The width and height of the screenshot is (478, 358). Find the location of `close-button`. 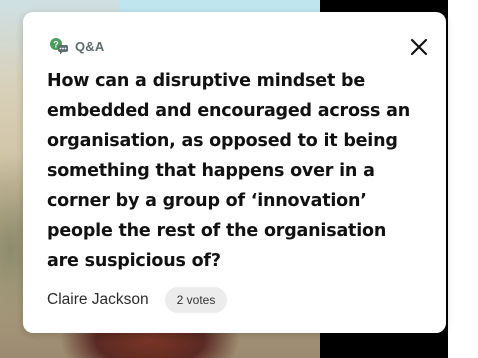

close-button is located at coordinates (419, 47).